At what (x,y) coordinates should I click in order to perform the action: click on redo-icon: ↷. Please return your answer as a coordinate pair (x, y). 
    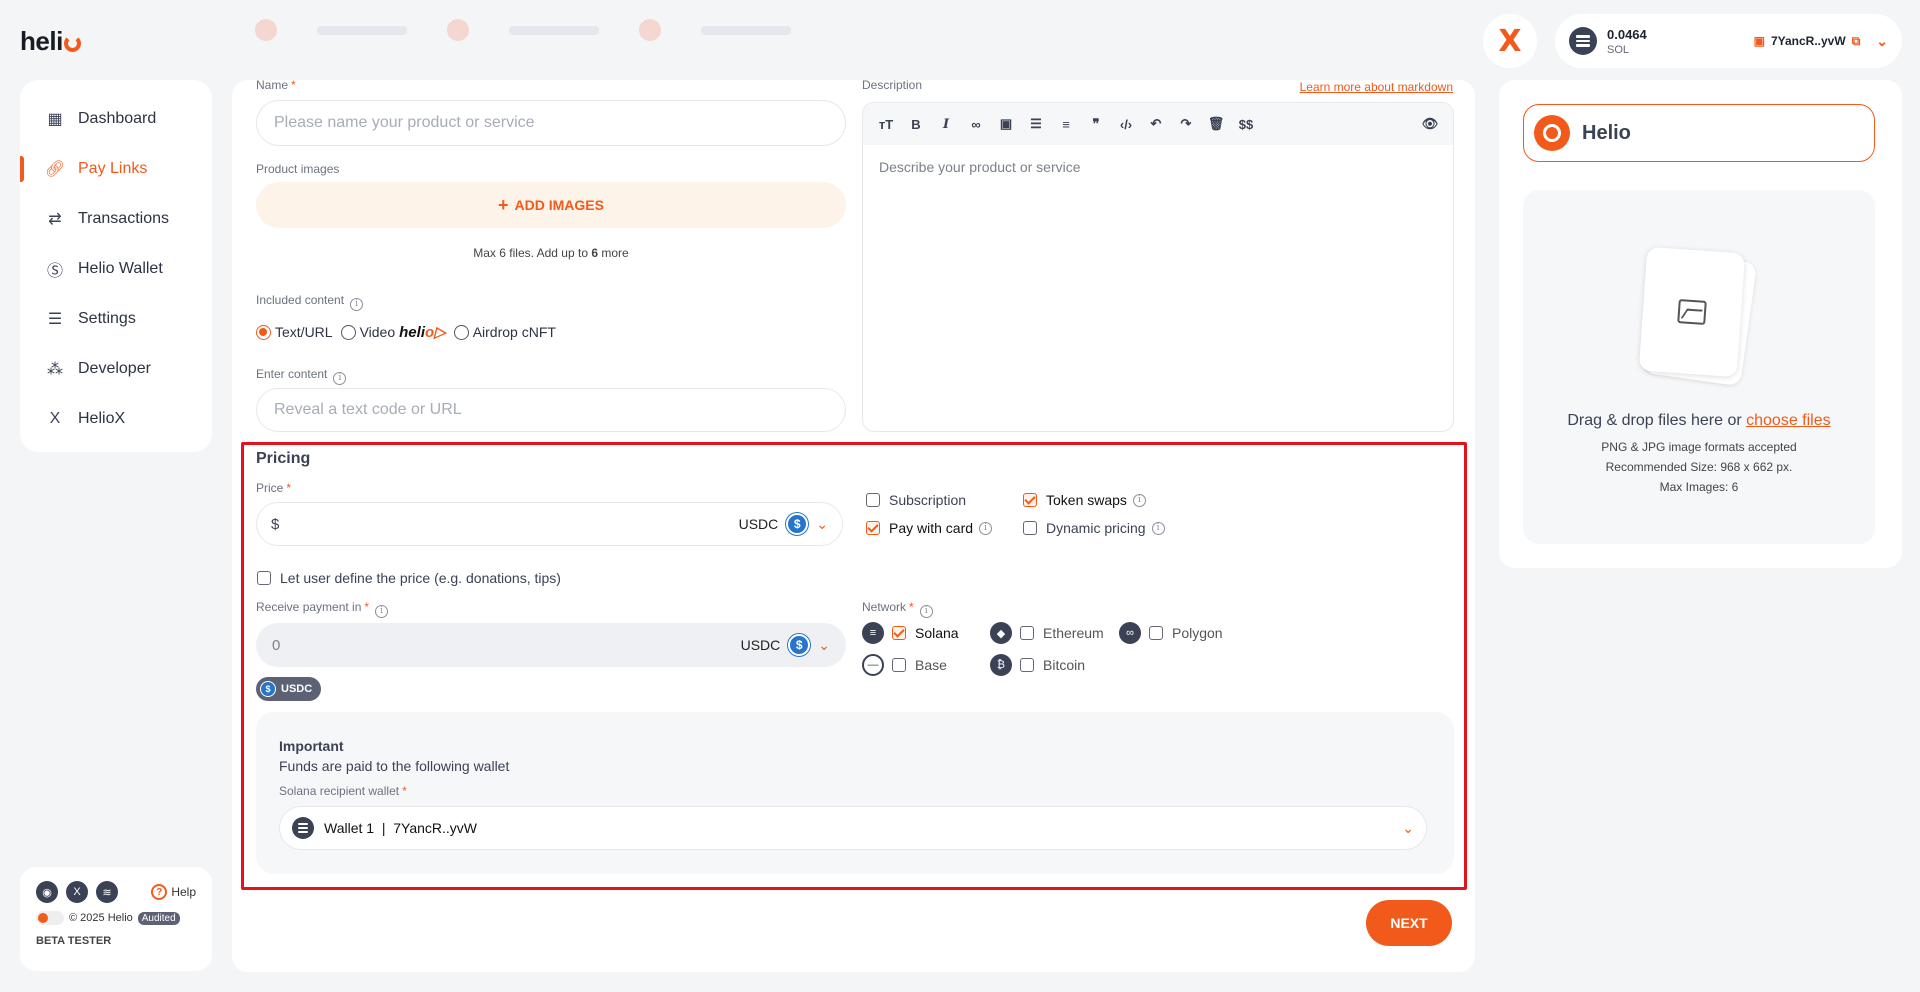
    Looking at the image, I should click on (1186, 124).